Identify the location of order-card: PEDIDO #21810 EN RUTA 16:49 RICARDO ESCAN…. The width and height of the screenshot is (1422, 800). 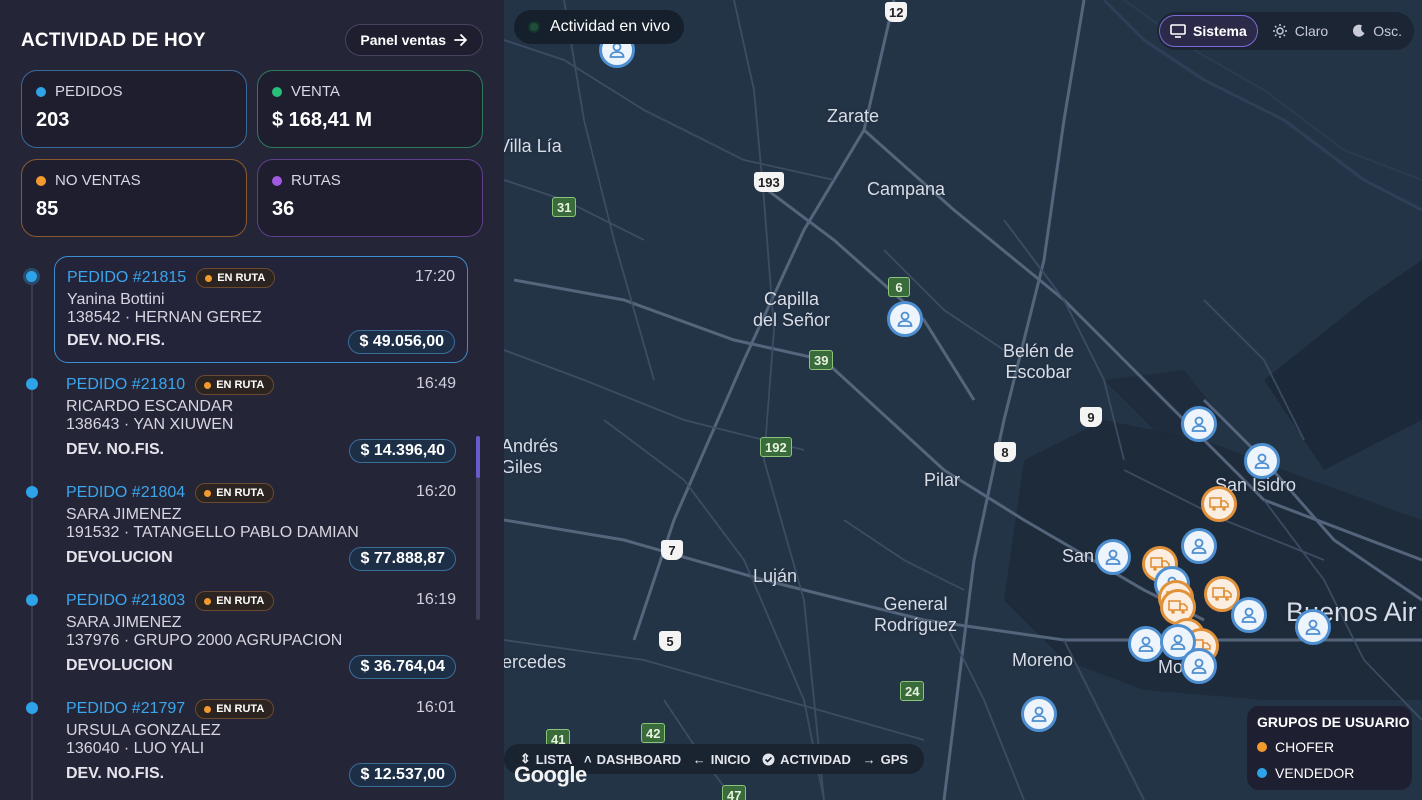
(261, 417).